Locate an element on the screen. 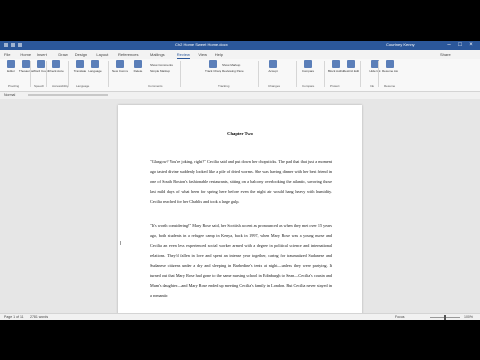  track-changes-icon is located at coordinates (213, 64).